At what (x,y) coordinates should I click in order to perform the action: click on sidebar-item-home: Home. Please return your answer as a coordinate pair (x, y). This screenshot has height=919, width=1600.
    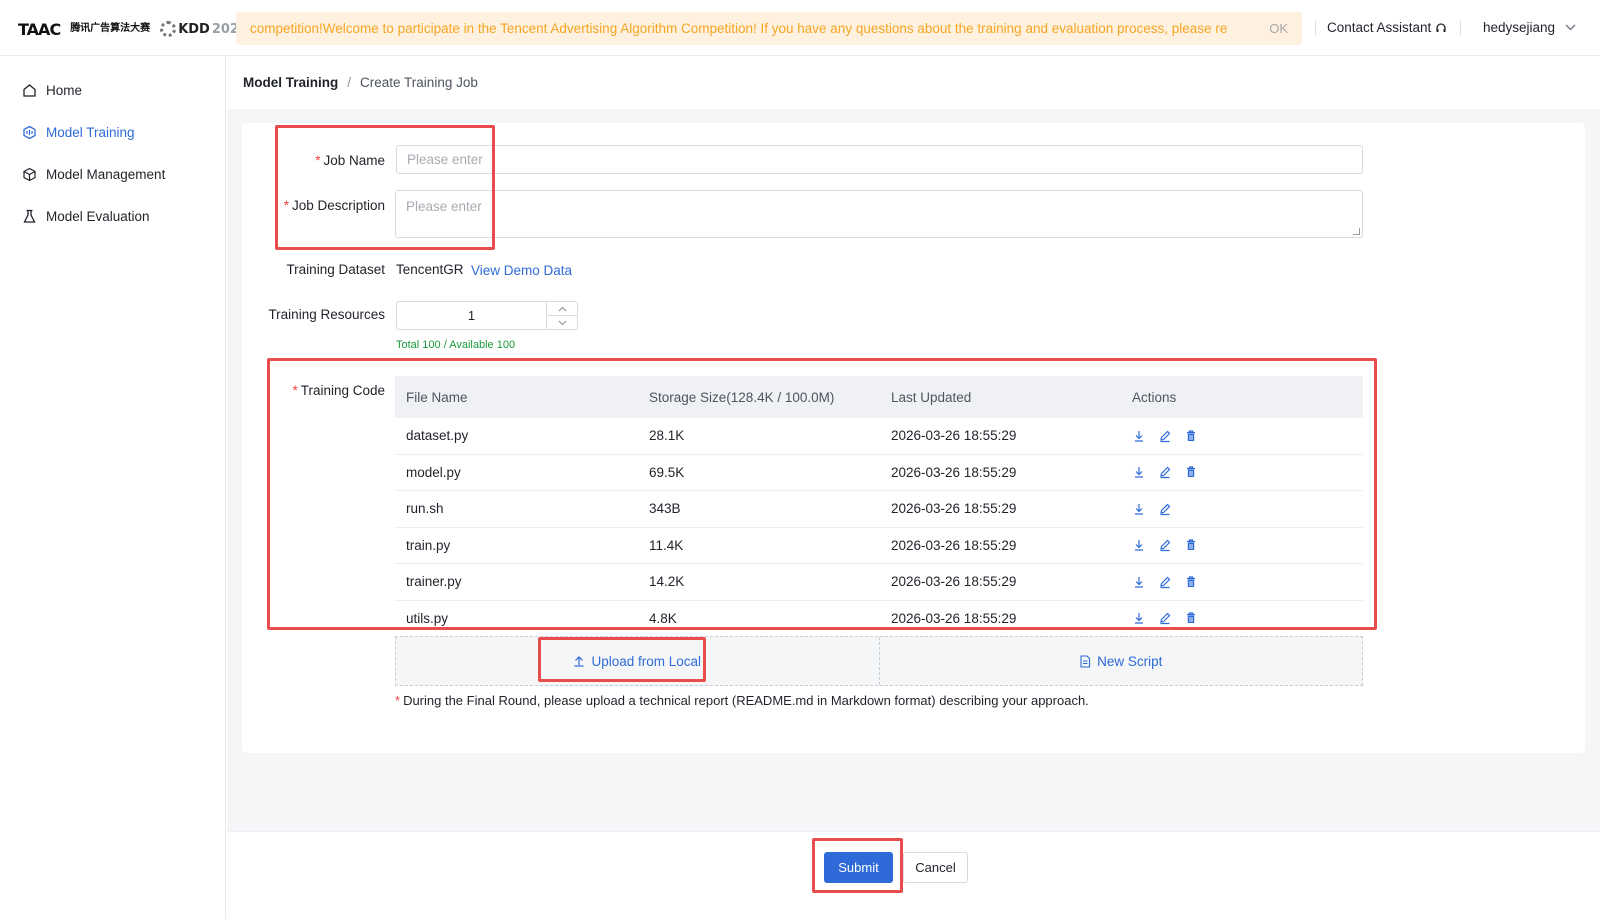
    Looking at the image, I should click on (52, 90).